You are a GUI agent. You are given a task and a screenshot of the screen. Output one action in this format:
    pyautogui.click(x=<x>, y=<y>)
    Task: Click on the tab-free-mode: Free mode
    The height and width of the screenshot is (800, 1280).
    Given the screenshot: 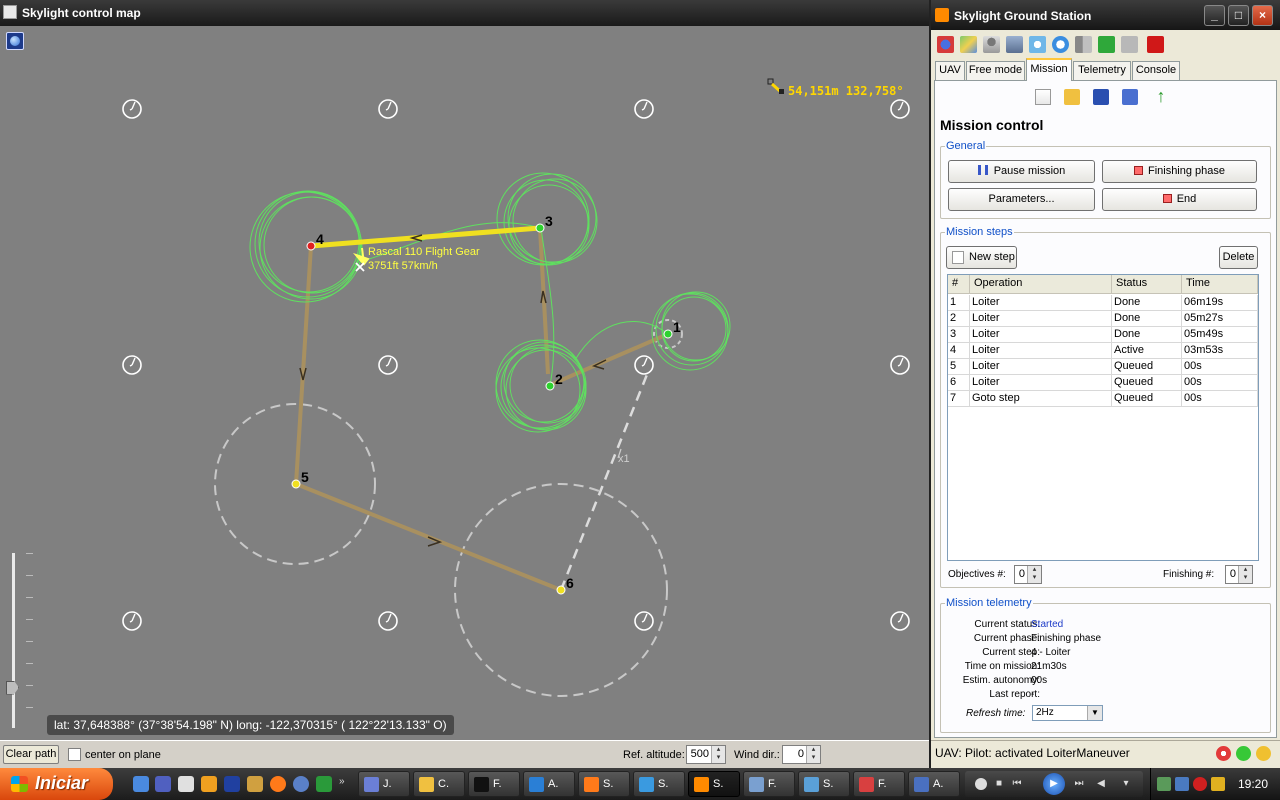 What is the action you would take?
    pyautogui.click(x=995, y=70)
    